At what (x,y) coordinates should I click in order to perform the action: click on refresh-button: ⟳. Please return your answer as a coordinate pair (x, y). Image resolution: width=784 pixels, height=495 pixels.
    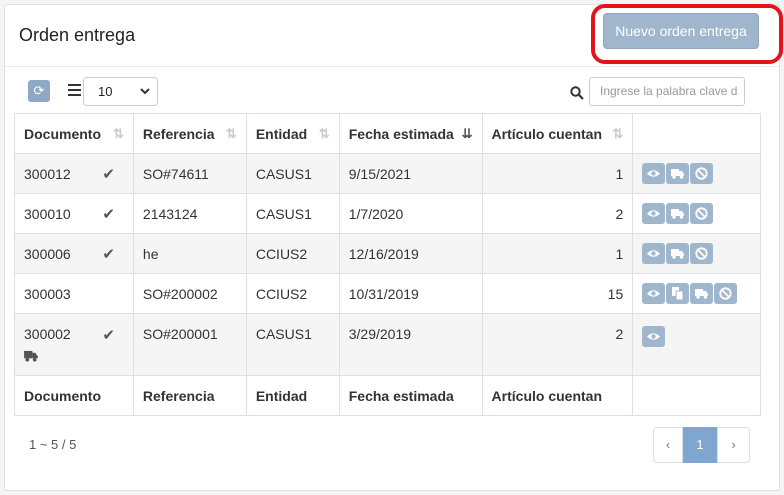
    Looking at the image, I should click on (39, 91).